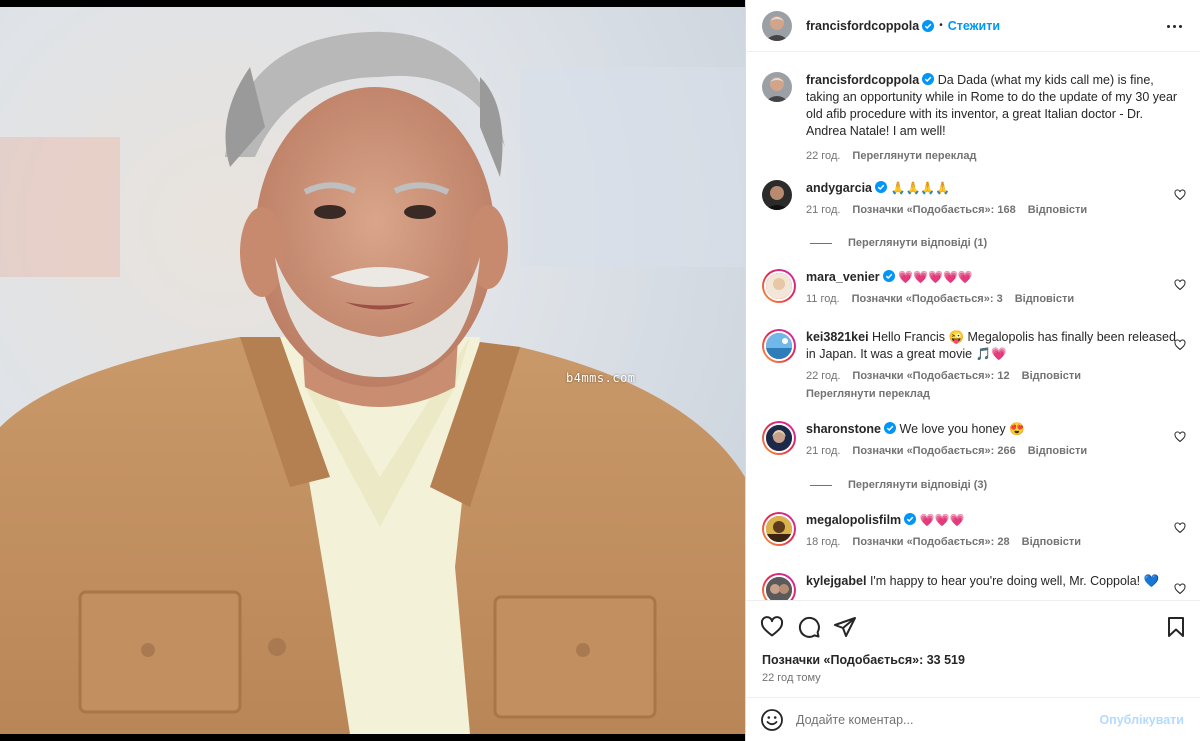 The width and height of the screenshot is (1200, 741). I want to click on comment-text: We love you honey 😍, so click(962, 429).